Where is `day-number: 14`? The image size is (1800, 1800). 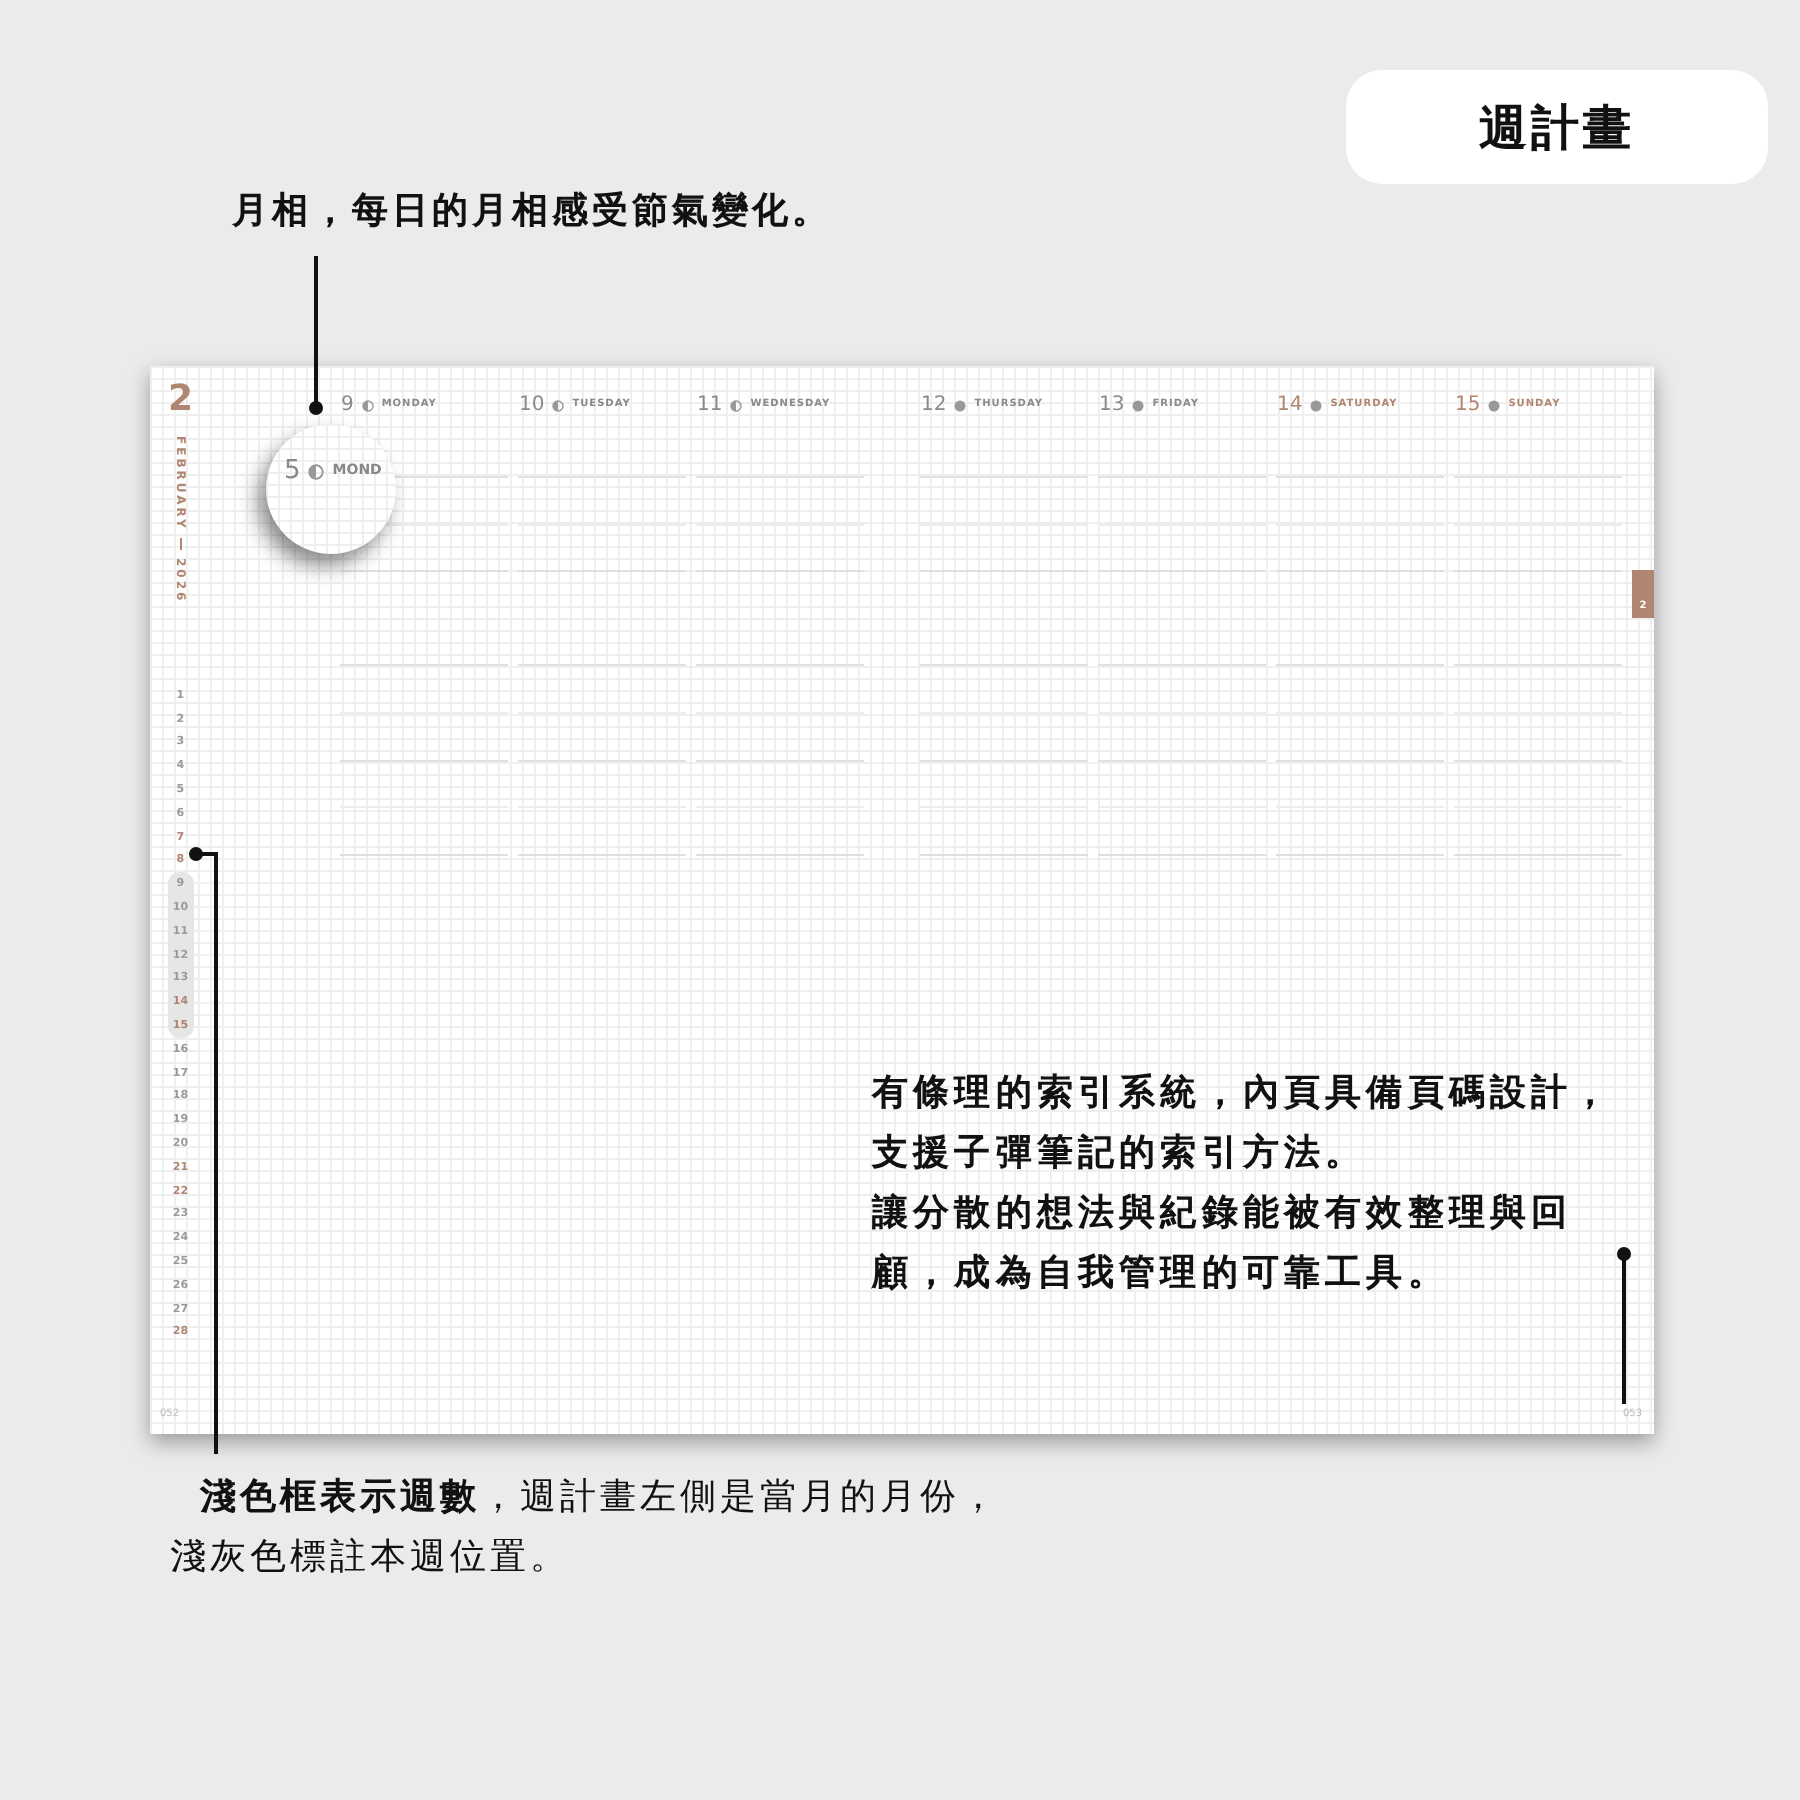
day-number: 14 is located at coordinates (1289, 406).